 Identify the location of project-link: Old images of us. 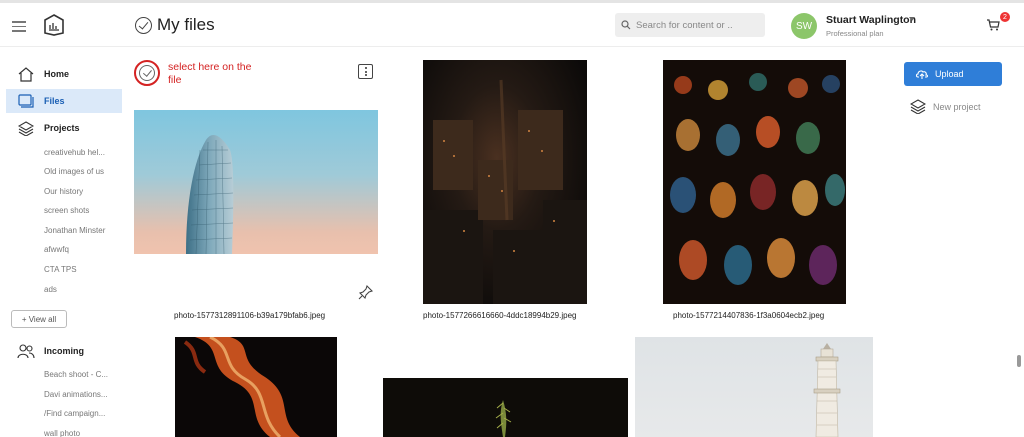
(74, 171).